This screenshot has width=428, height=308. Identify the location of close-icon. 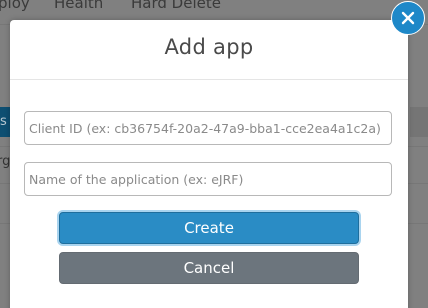
(408, 18).